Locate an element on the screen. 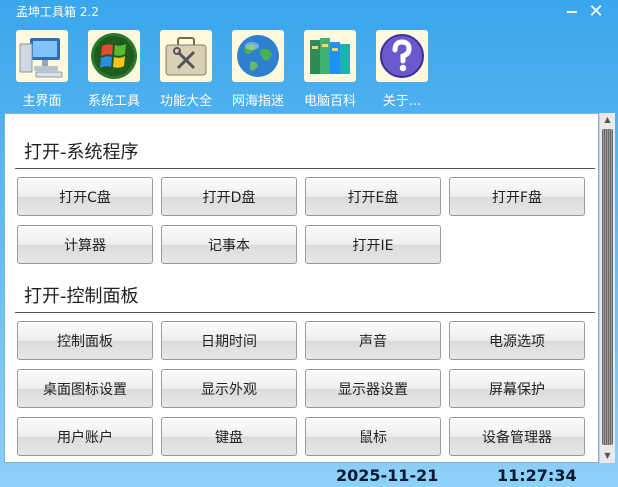 The height and width of the screenshot is (487, 618). section-title-control-panel: 打开-控制面板 is located at coordinates (81, 296).